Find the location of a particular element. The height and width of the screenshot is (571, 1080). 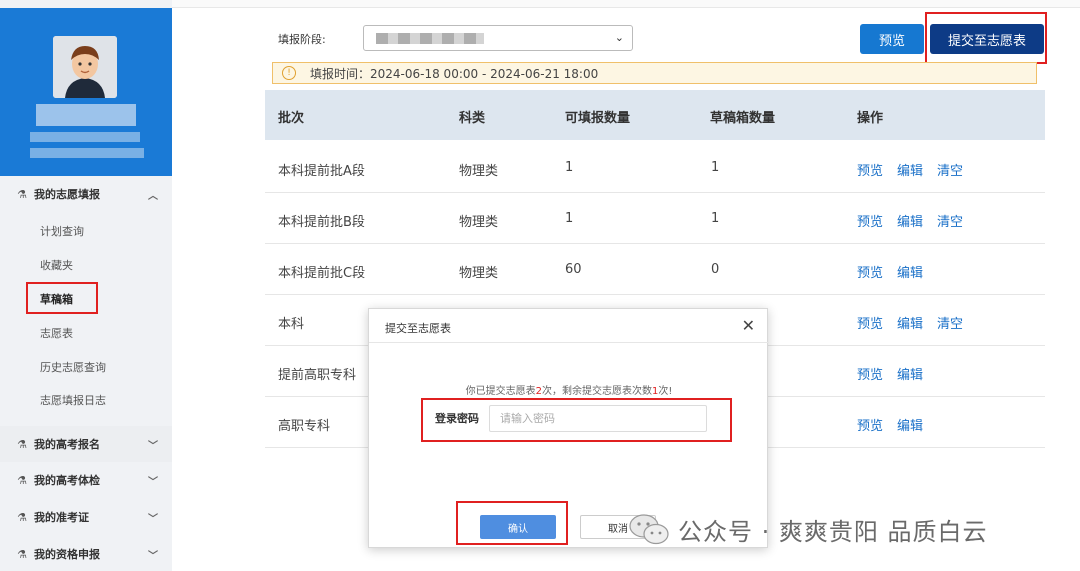

cell-draft: 0 is located at coordinates (715, 269).